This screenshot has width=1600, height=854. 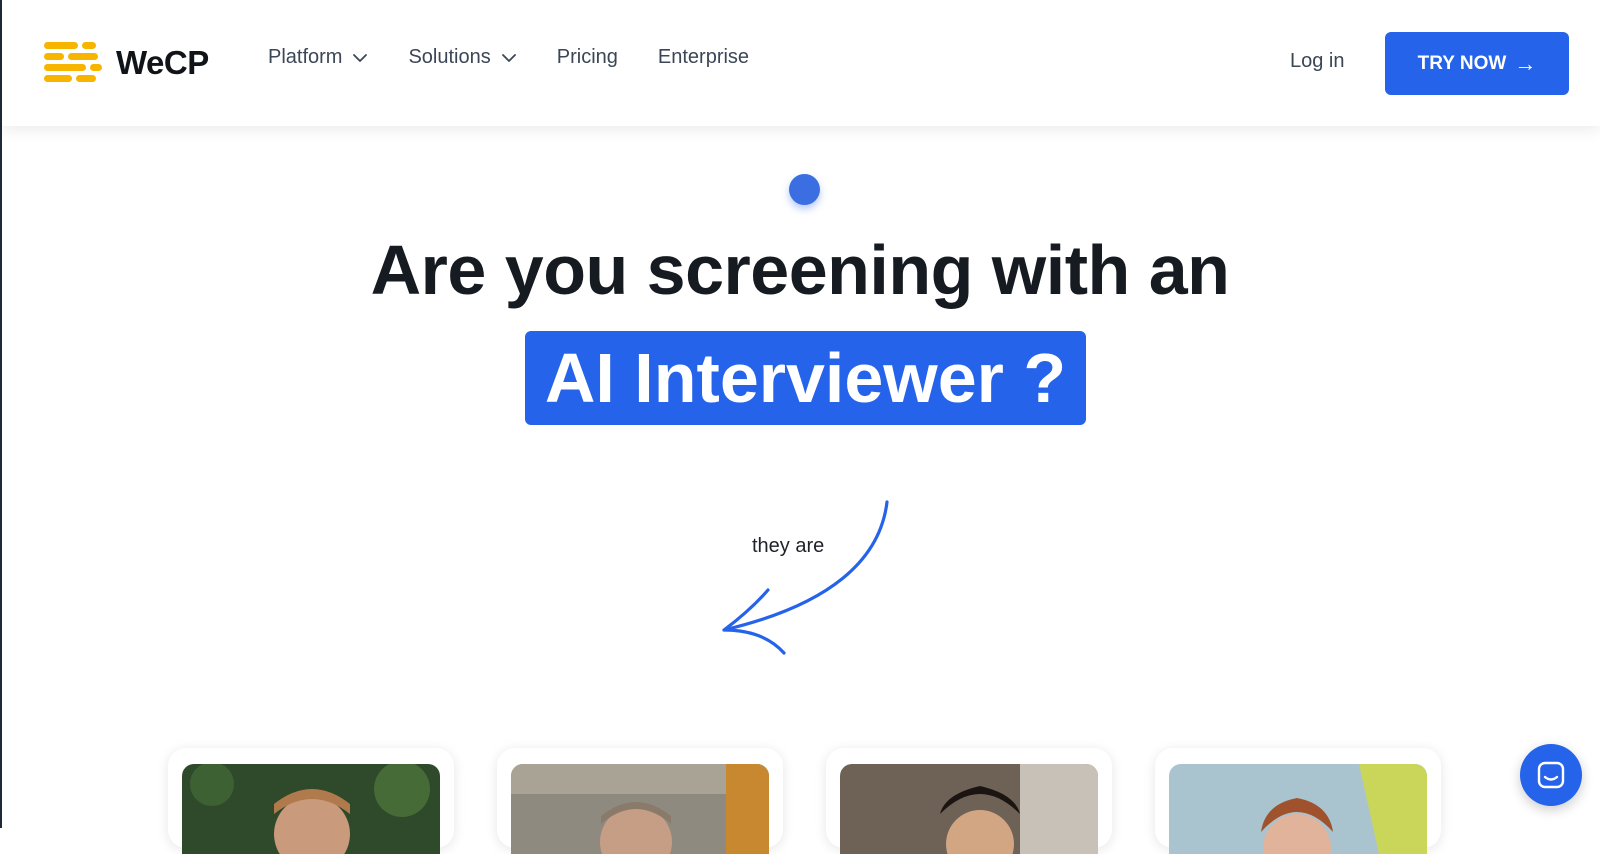 I want to click on main-nav: Platform Solutions Pricing Enterprise, so click(x=528, y=57).